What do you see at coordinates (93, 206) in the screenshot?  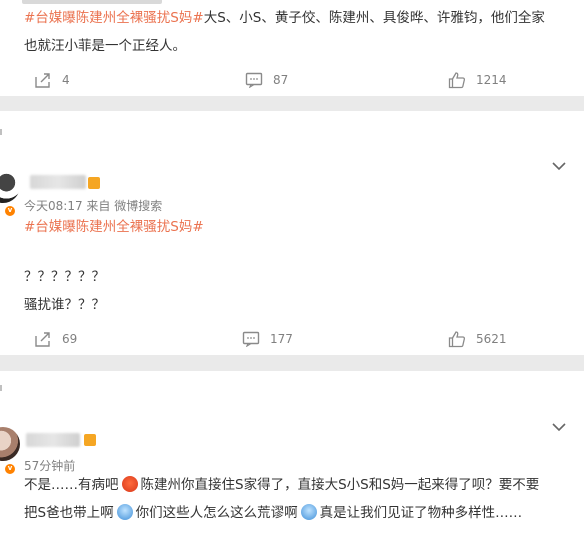 I see `post-meta: 今天08:17 来自 微博搜索` at bounding box center [93, 206].